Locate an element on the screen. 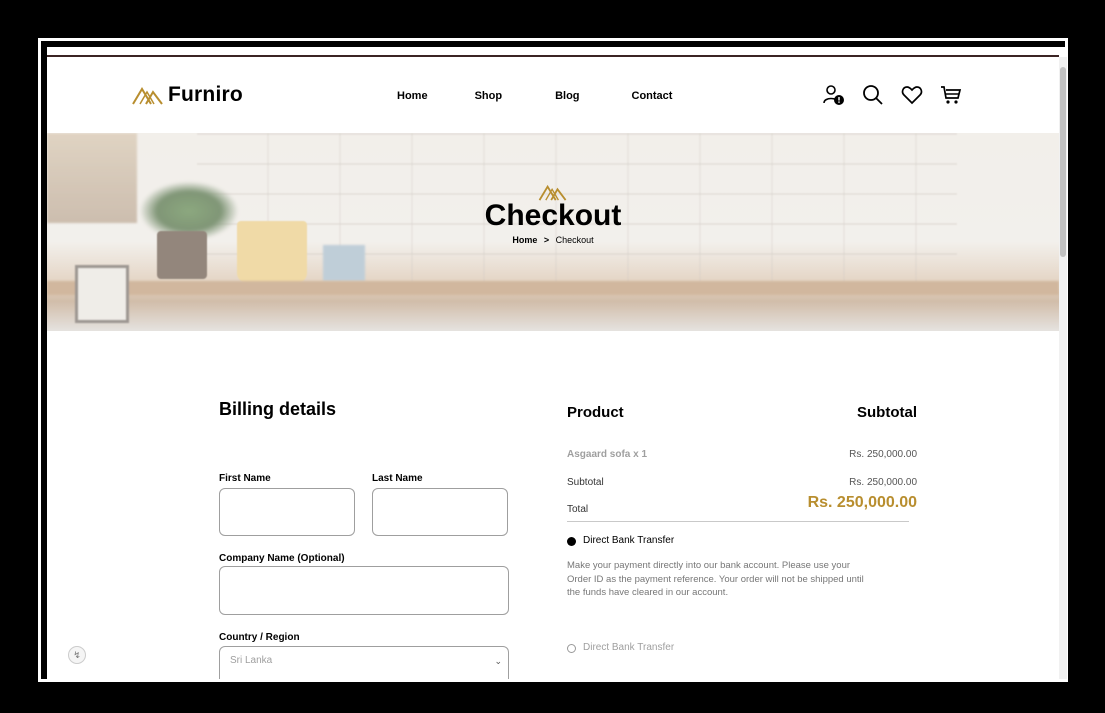  total-label: Total is located at coordinates (578, 509).